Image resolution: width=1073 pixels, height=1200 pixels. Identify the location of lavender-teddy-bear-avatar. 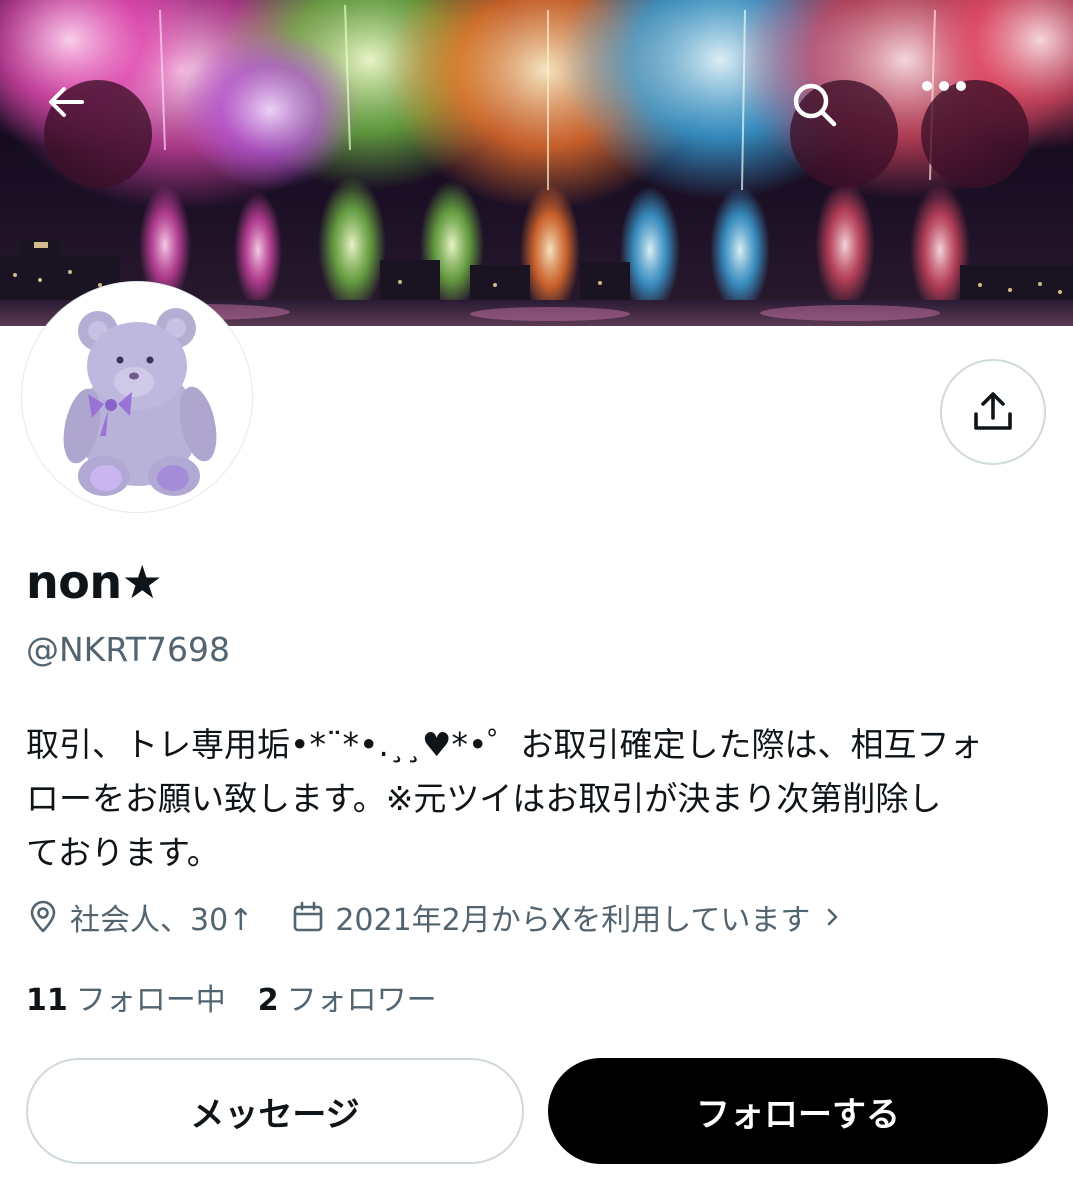
(137, 397).